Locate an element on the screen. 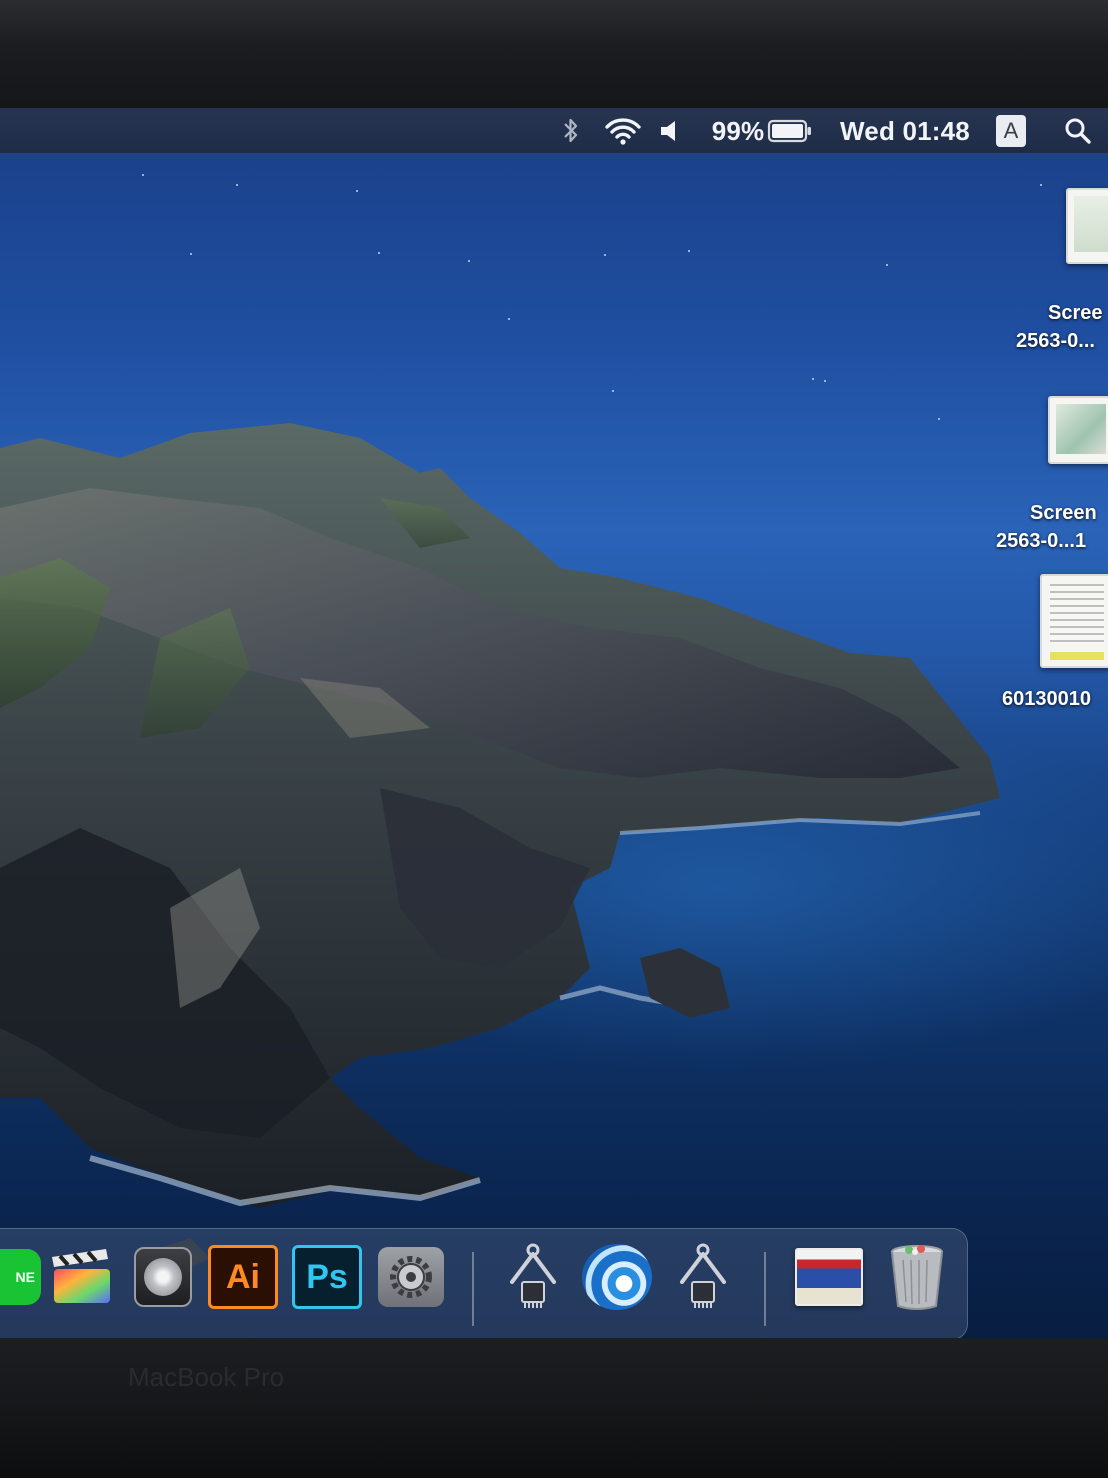 This screenshot has width=1108, height=1478. system-preferences-icon is located at coordinates (411, 1277).